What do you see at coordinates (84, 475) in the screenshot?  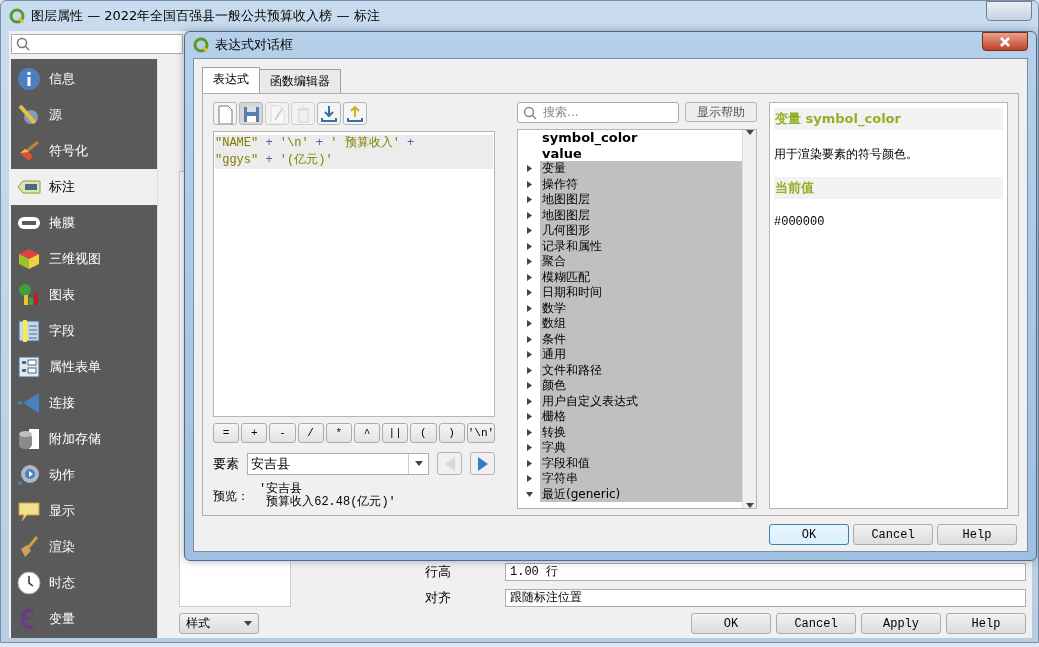 I see `sidebar-item: 动作` at bounding box center [84, 475].